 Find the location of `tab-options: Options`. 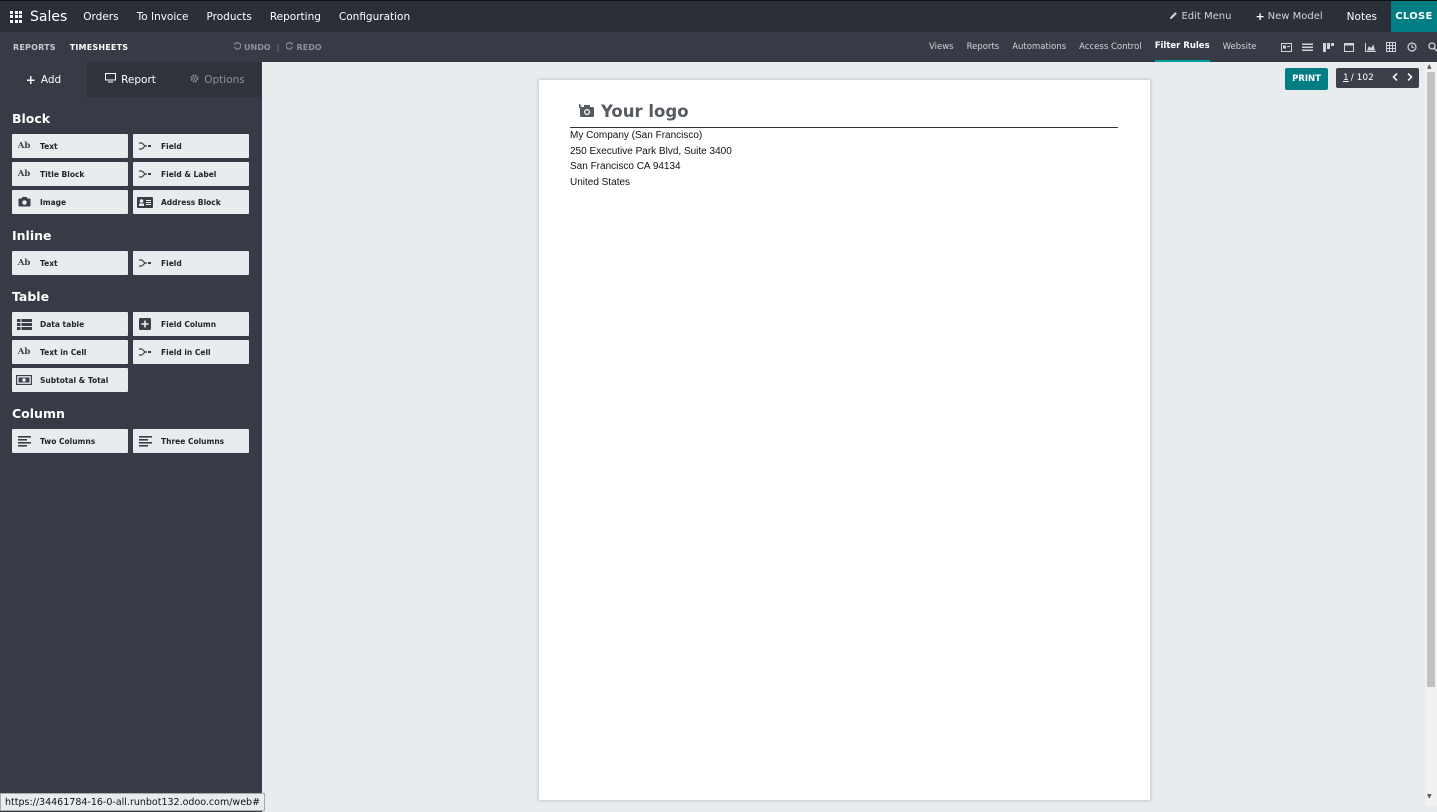

tab-options: Options is located at coordinates (217, 79).